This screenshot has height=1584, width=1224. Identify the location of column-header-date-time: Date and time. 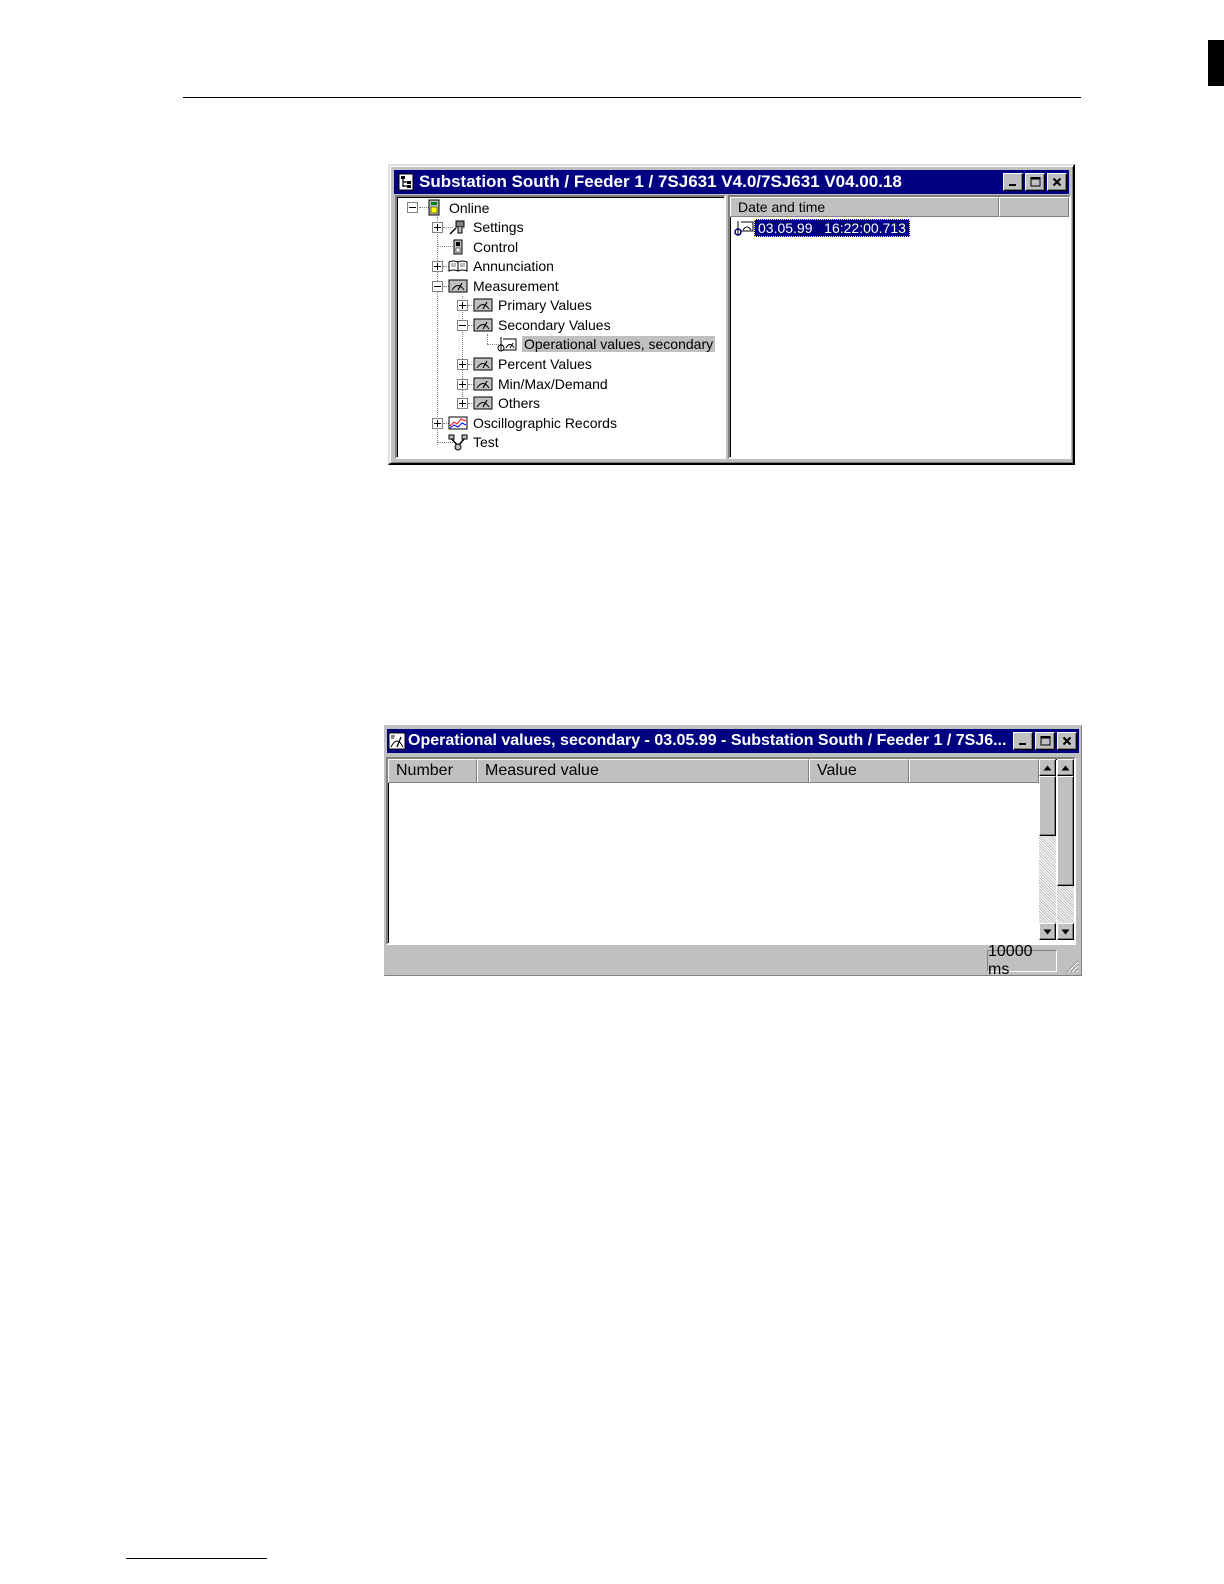
(864, 207).